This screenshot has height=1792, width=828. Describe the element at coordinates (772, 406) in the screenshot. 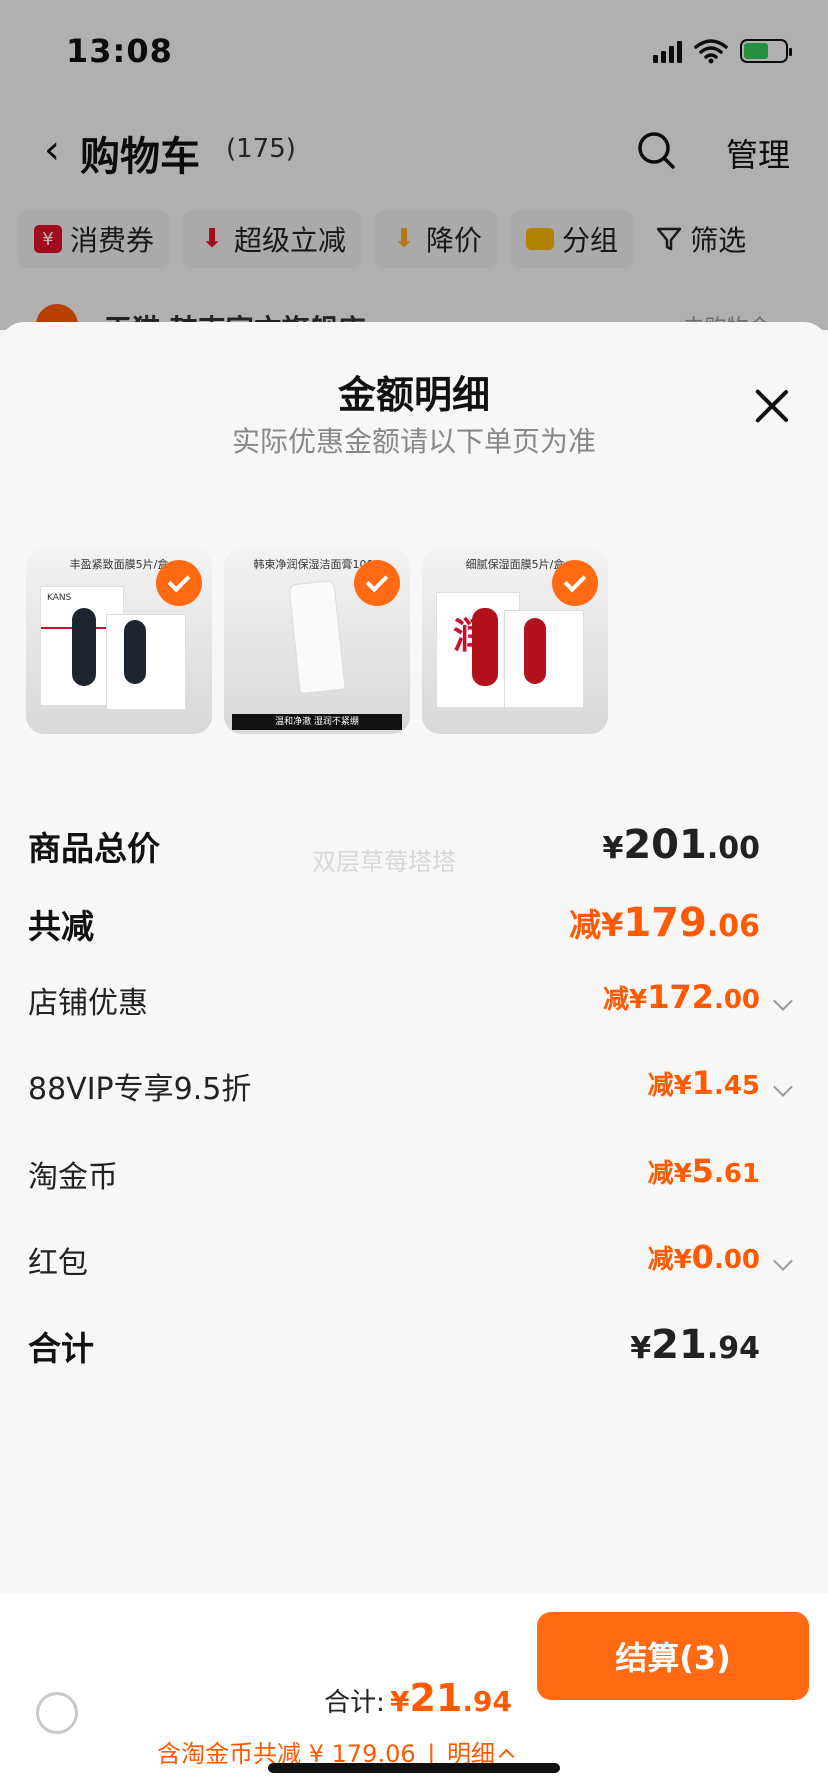

I see `close-icon` at that location.